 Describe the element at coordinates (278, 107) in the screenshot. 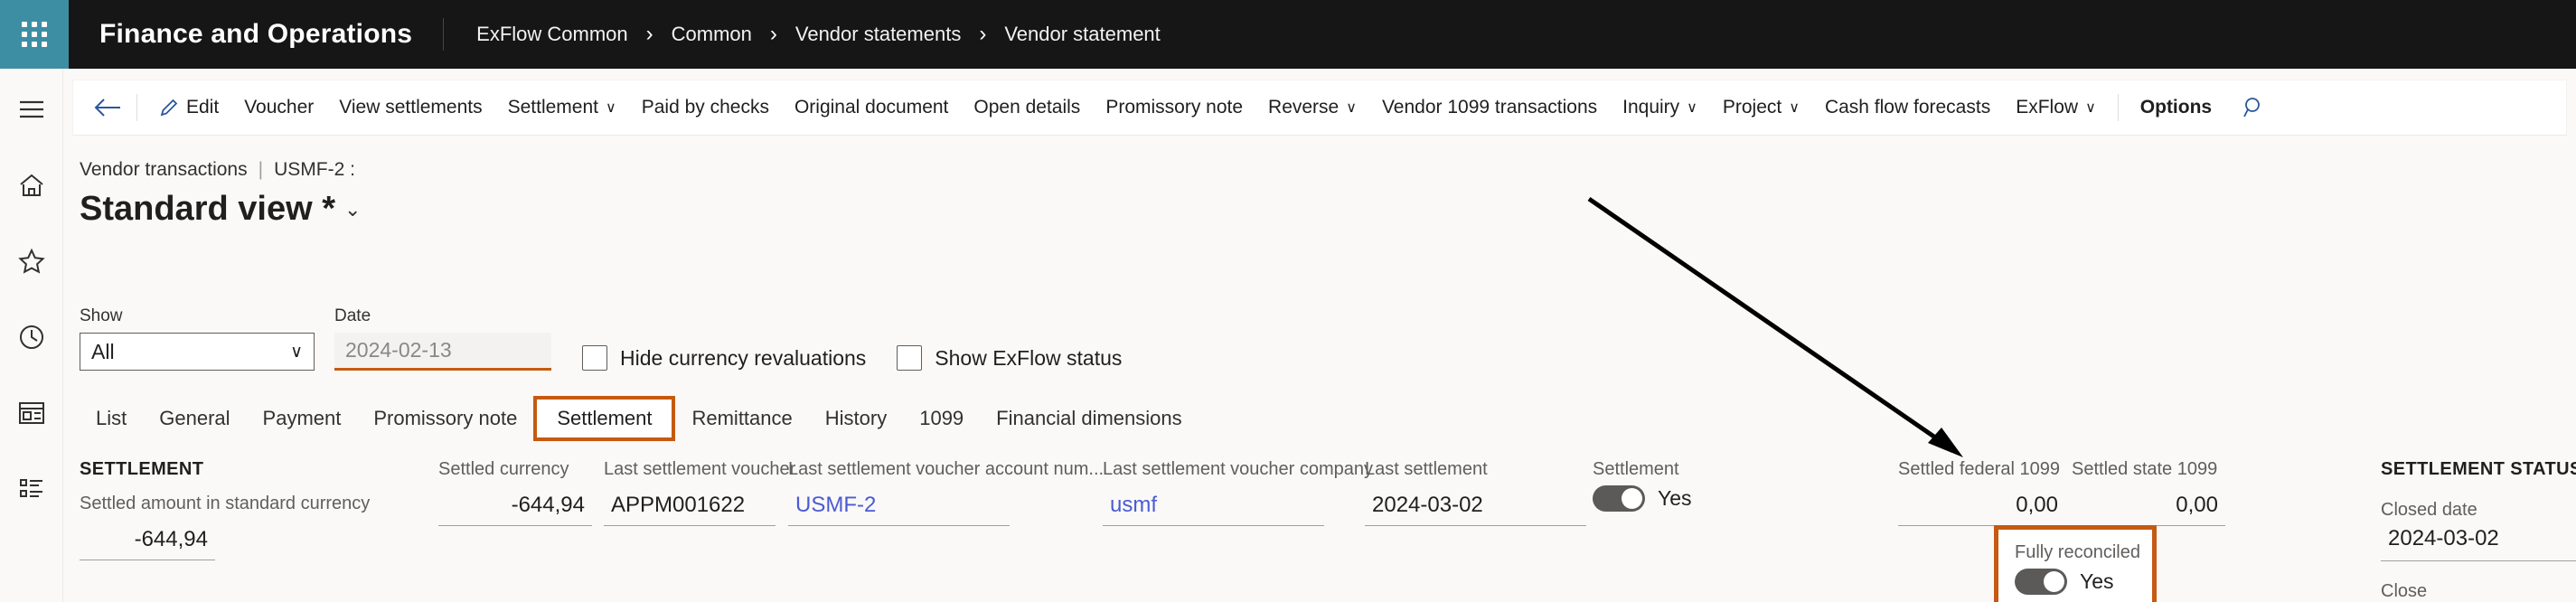

I see `command-item-voucher: Voucher` at that location.